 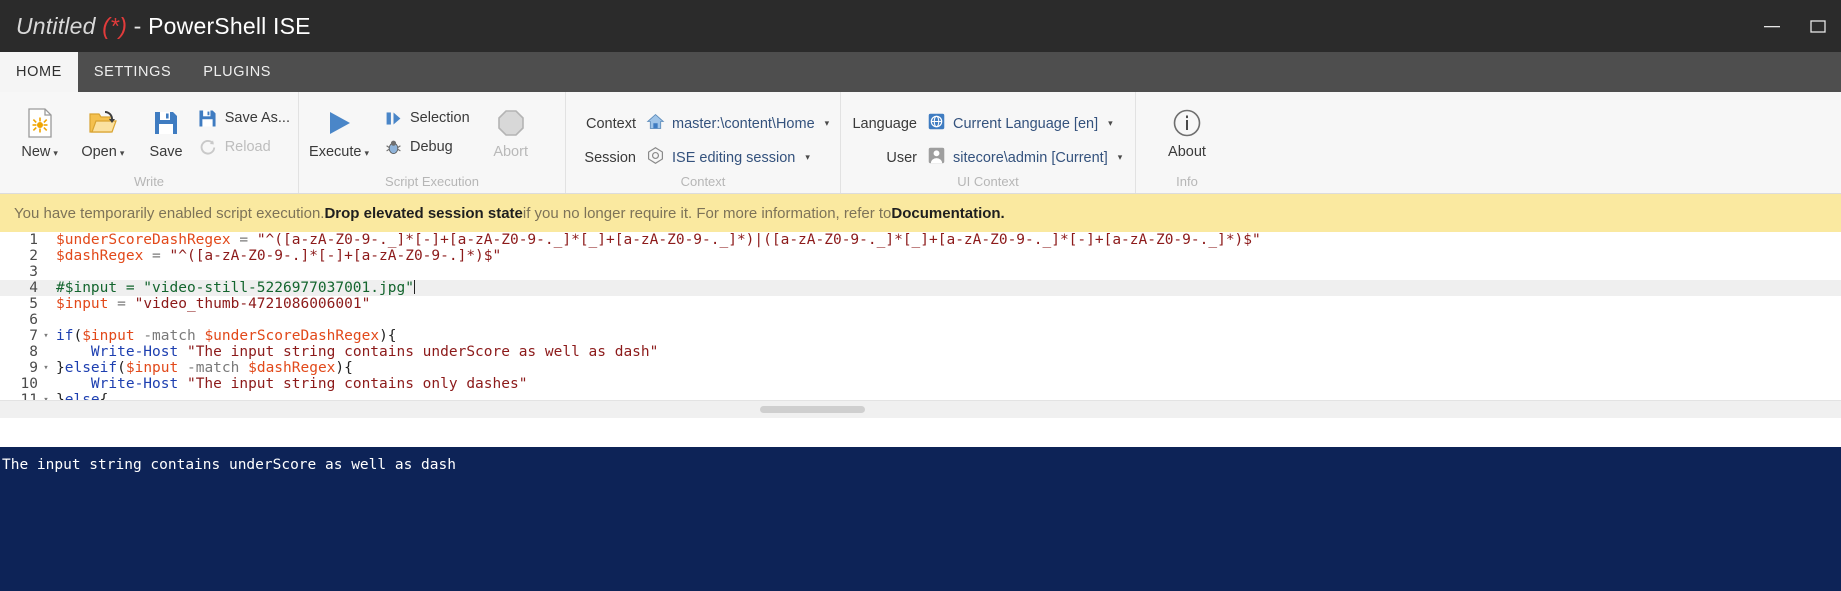 What do you see at coordinates (33, 336) in the screenshot?
I see `line-number: 7` at bounding box center [33, 336].